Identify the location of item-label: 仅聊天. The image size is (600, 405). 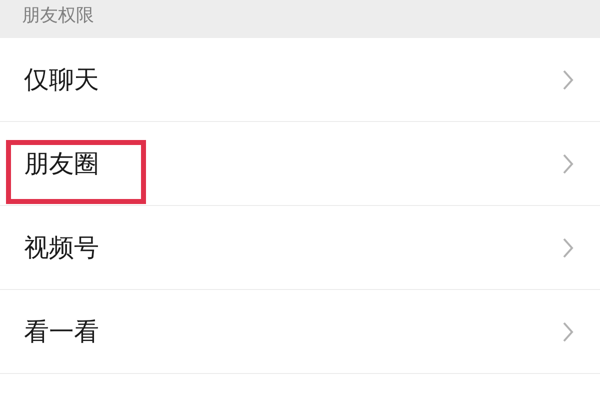
(61, 80).